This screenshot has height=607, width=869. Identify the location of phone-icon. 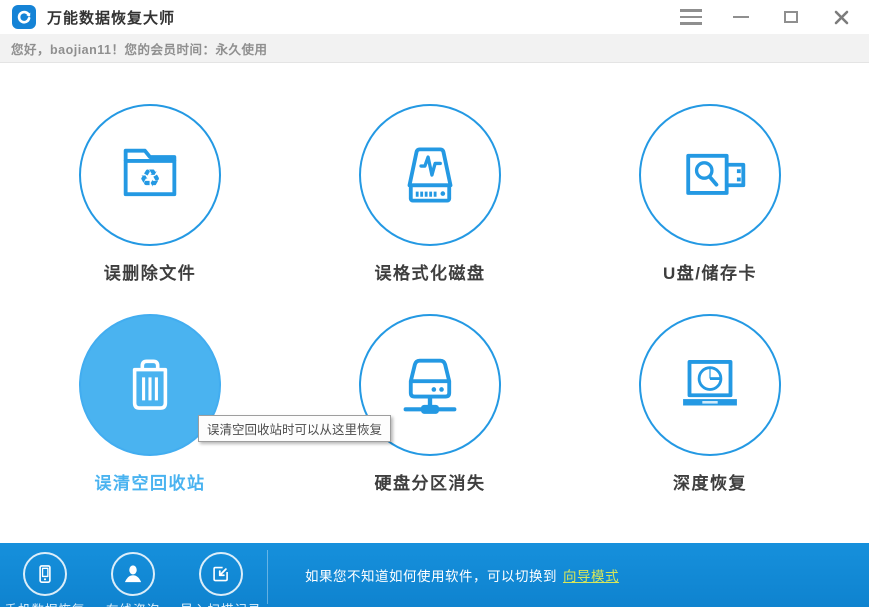
(45, 574).